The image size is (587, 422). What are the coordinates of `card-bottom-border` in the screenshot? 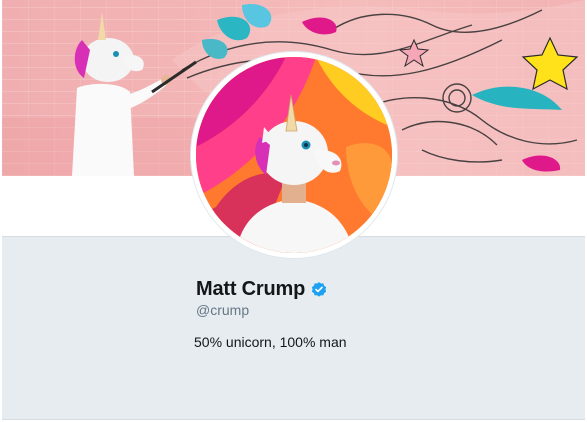 It's located at (293, 419).